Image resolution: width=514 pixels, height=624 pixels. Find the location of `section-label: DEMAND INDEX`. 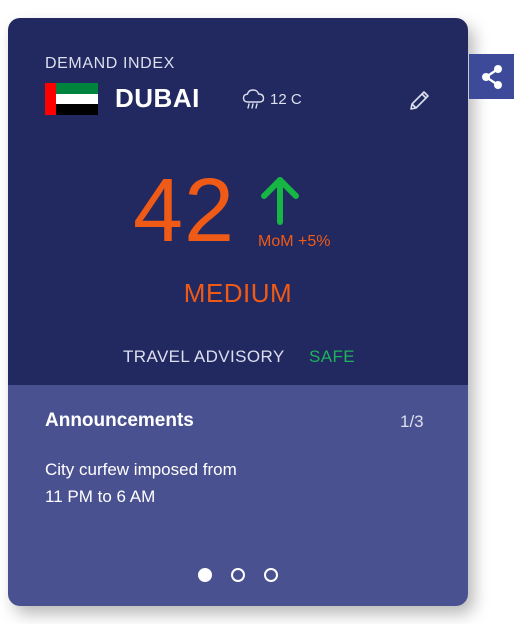

section-label: DEMAND INDEX is located at coordinates (110, 63).